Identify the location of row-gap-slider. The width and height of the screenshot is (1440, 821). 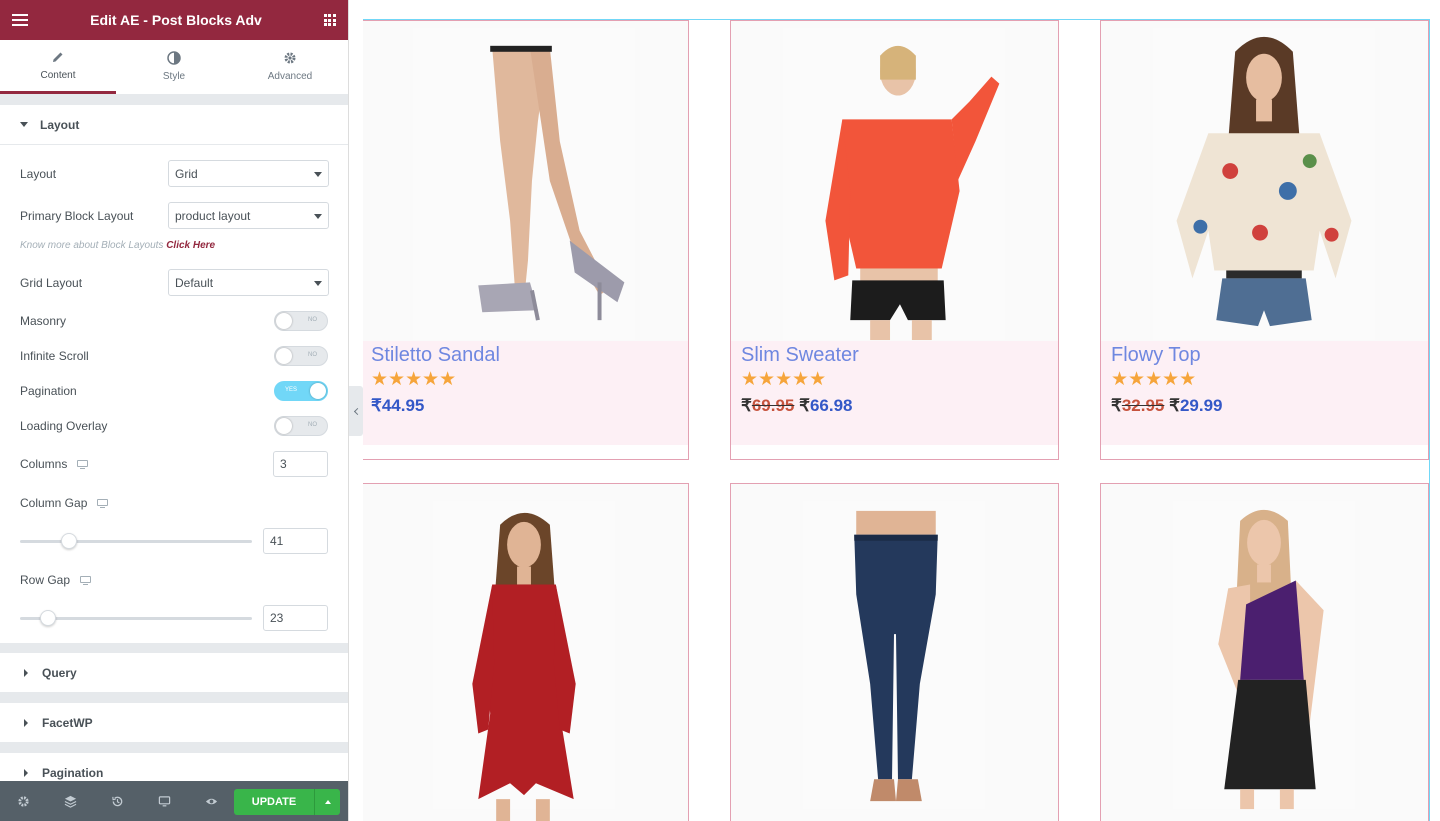
(136, 618).